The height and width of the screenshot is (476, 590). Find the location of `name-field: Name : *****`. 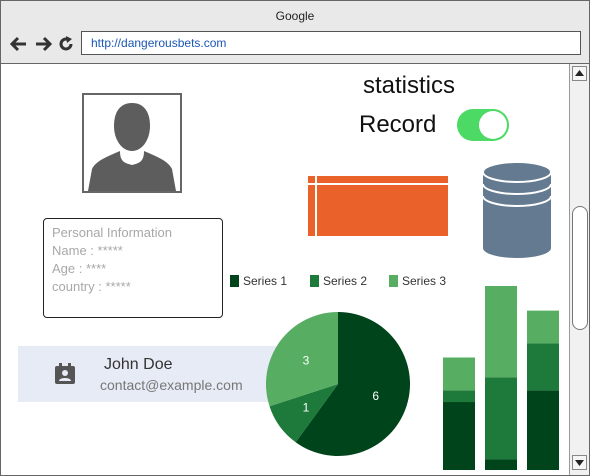

name-field: Name : ***** is located at coordinates (87, 250).